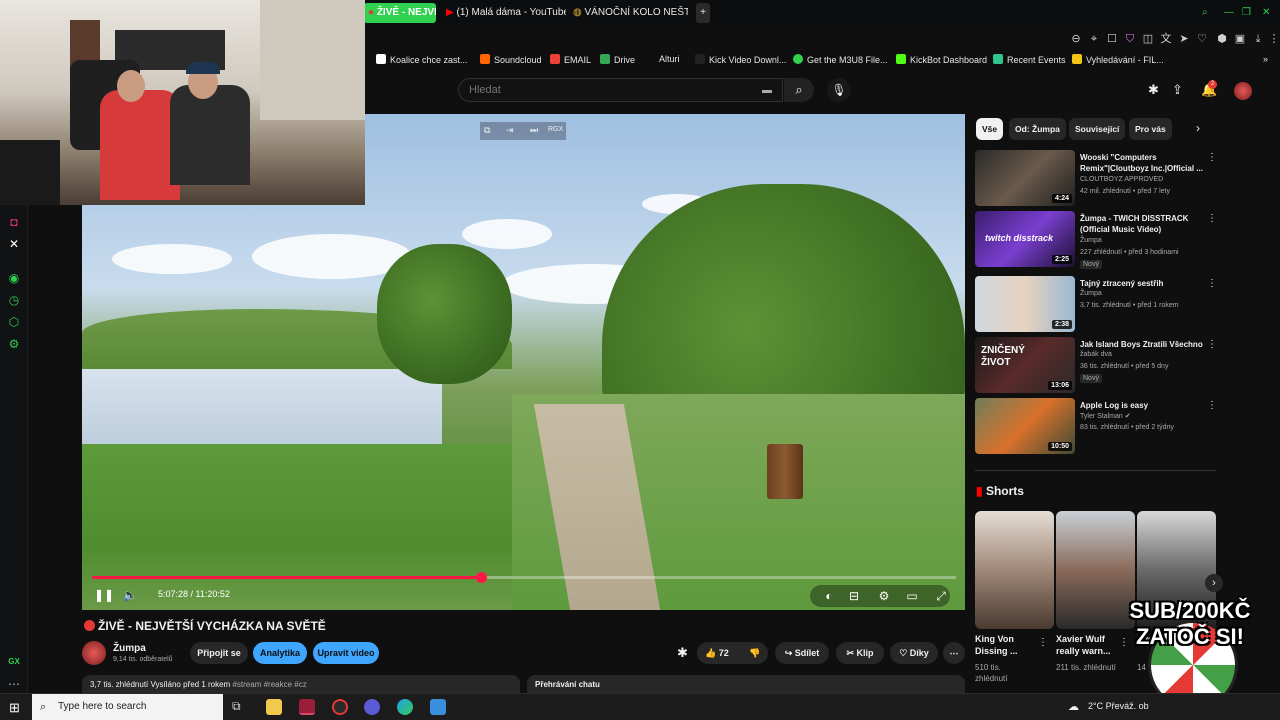  I want to click on bookmark-item: Soundcloud, so click(511, 59).